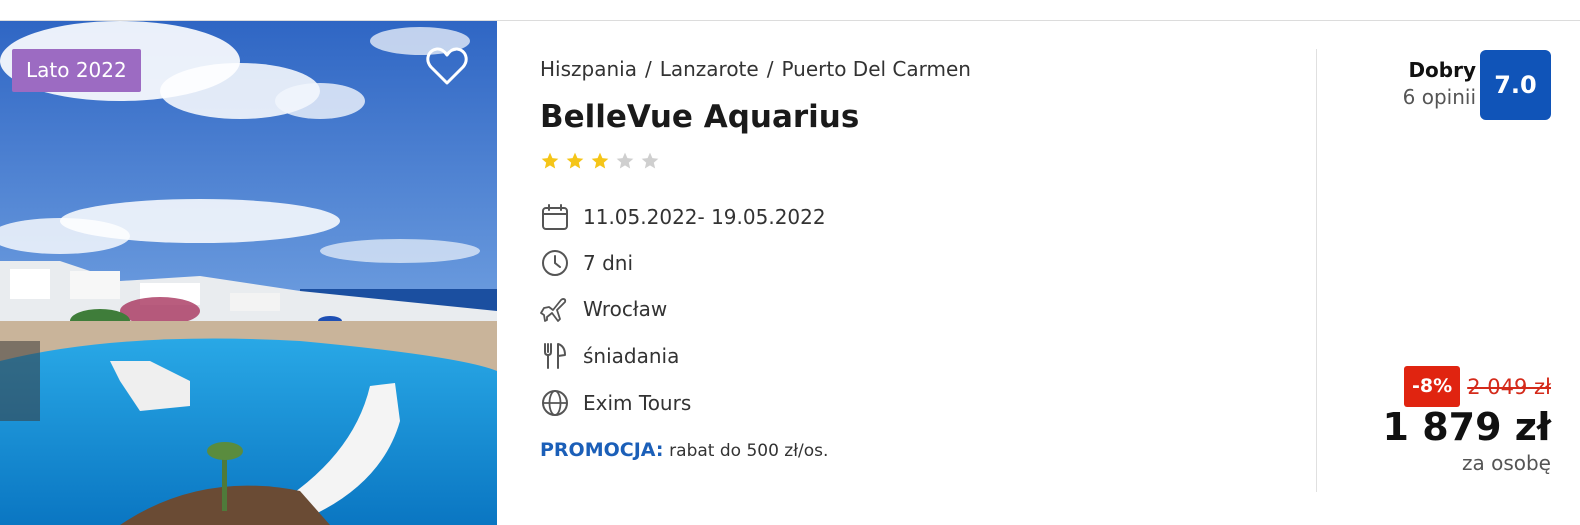 This screenshot has width=1580, height=525. Describe the element at coordinates (588, 69) in the screenshot. I see `breadcrumb-country: Hiszpania` at that location.